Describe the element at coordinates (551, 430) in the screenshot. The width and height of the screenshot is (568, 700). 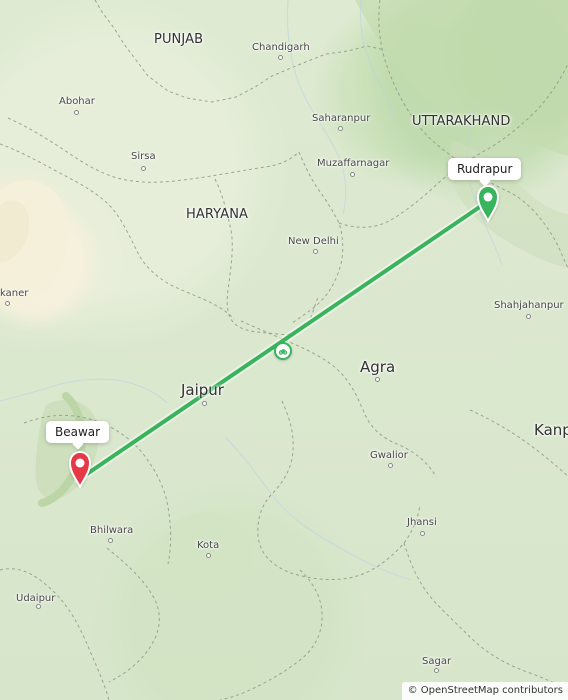
I see `city-label-kanp: Kanp` at that location.